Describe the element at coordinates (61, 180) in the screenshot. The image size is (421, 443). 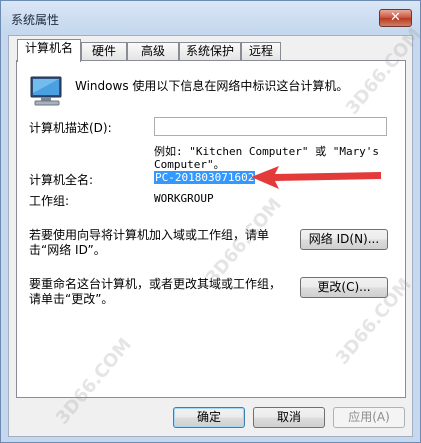
I see `full-name-label: 计算机全名:` at that location.